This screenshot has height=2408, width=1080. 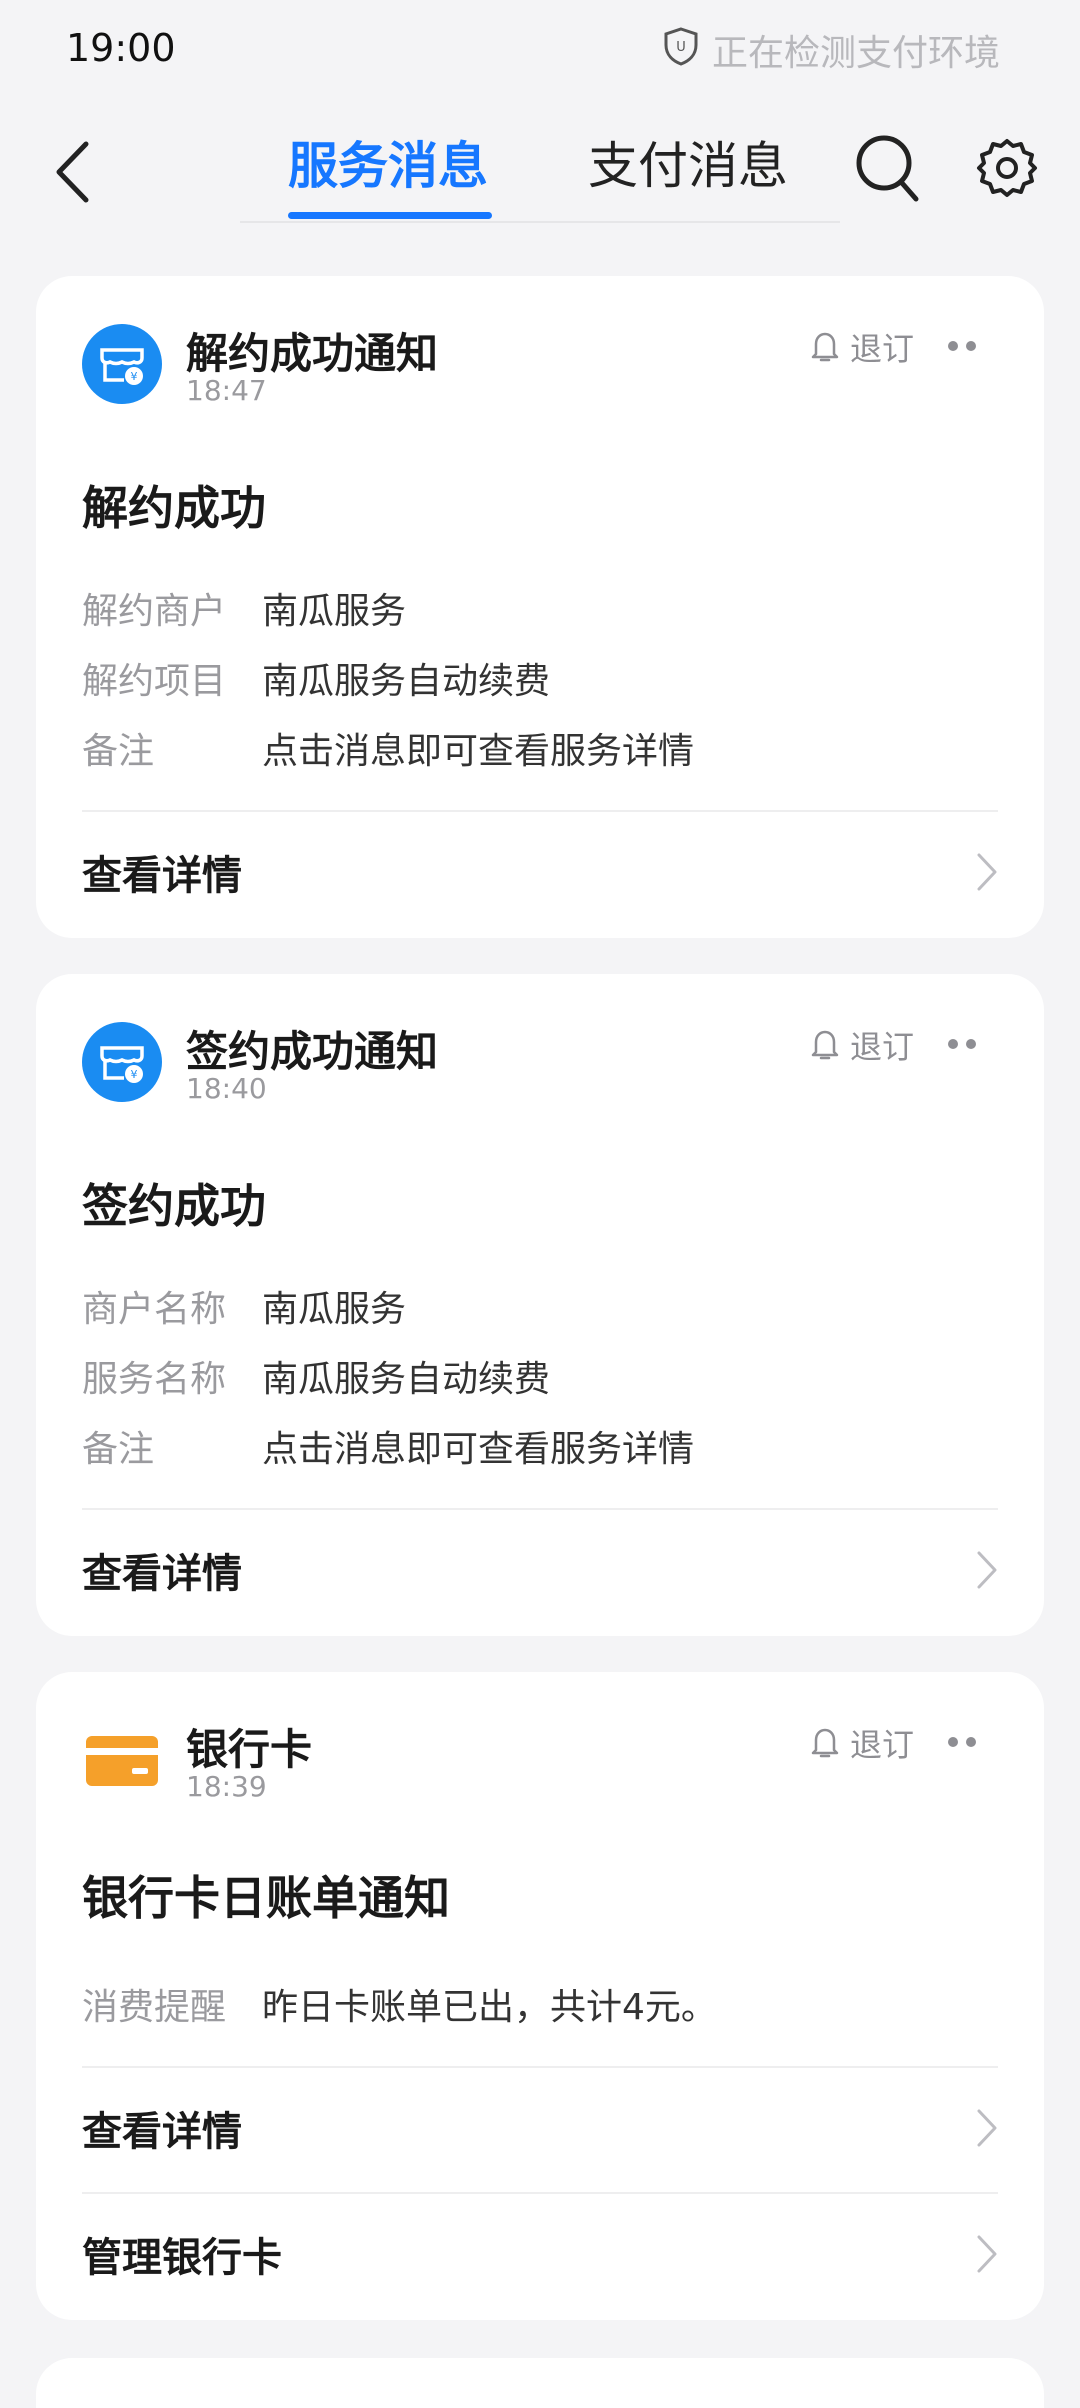 I want to click on field-key: 解约项目, so click(x=154, y=681).